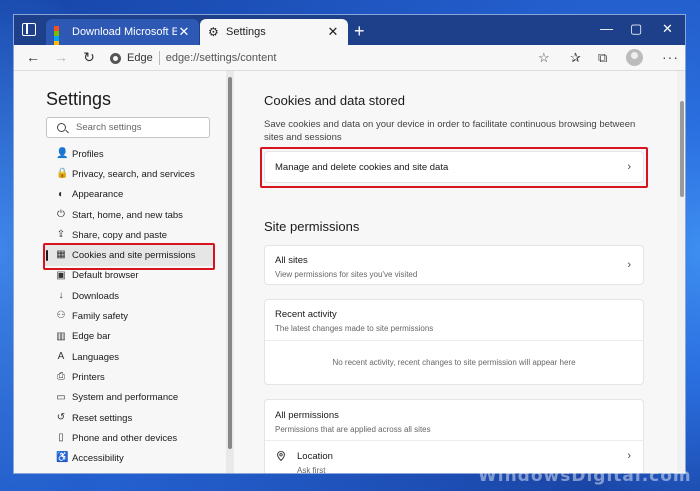  Describe the element at coordinates (281, 456) in the screenshot. I see `location-pin-icon` at that location.